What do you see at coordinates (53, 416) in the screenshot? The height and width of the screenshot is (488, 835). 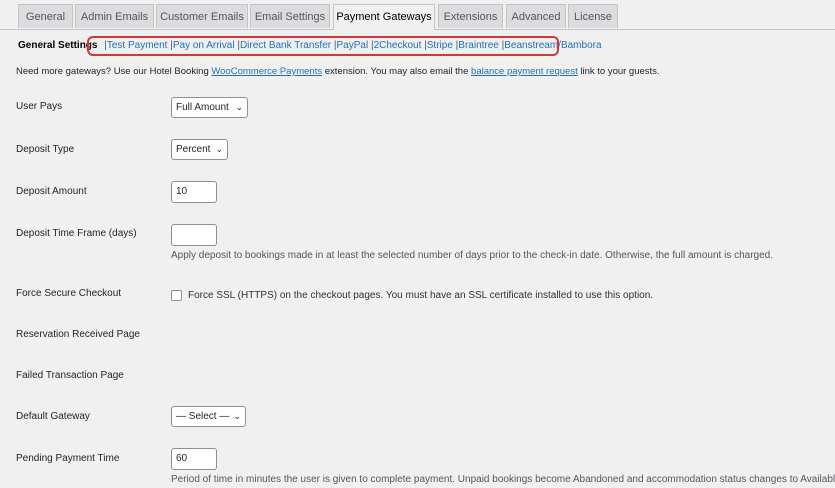 I see `default-gateway-label: Default Gateway` at bounding box center [53, 416].